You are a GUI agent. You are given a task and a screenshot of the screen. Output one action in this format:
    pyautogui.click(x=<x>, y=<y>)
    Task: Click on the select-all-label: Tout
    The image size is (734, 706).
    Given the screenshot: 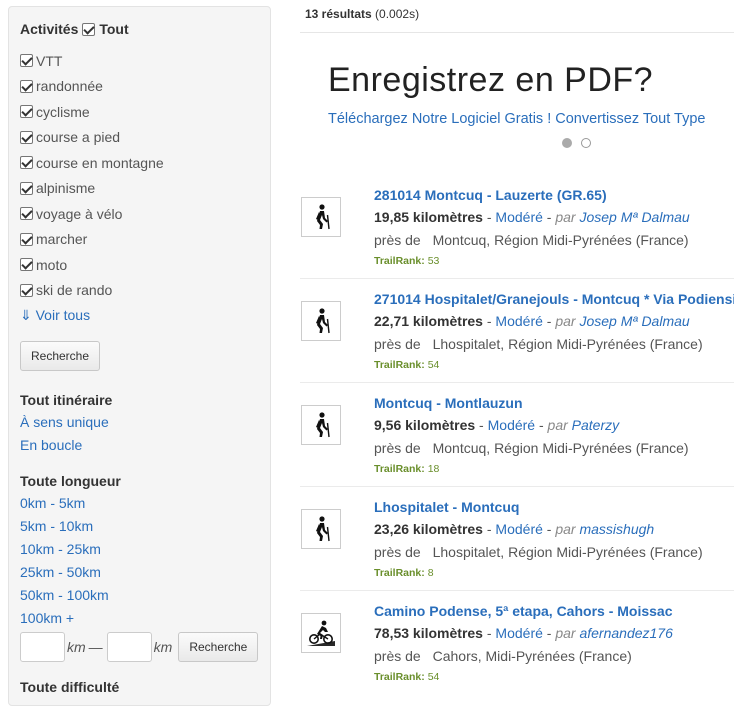 What is the action you would take?
    pyautogui.click(x=113, y=29)
    